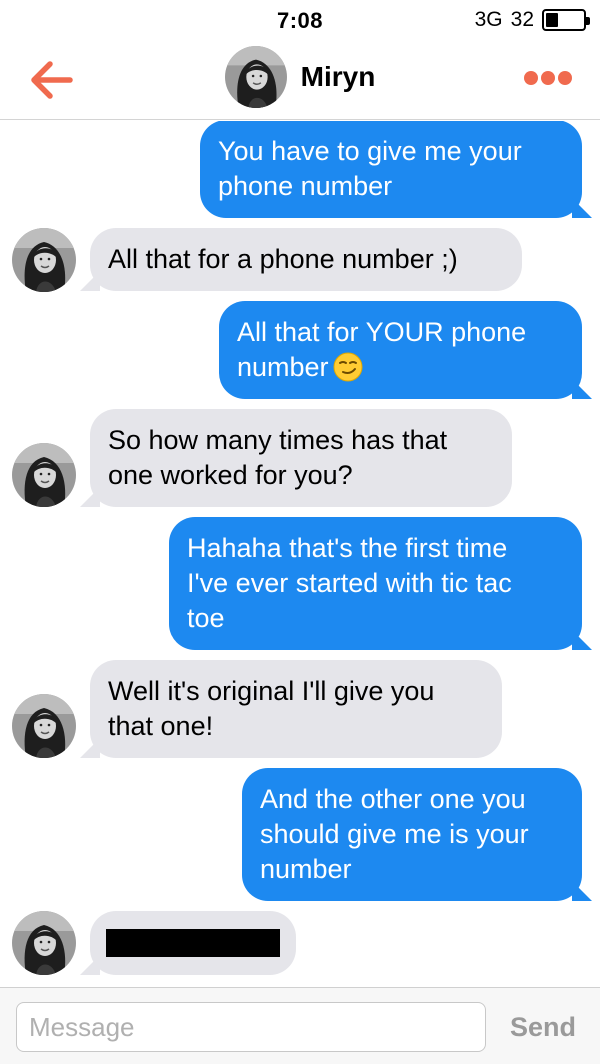 The image size is (600, 1064). I want to click on message-row-incoming, so click(300, 943).